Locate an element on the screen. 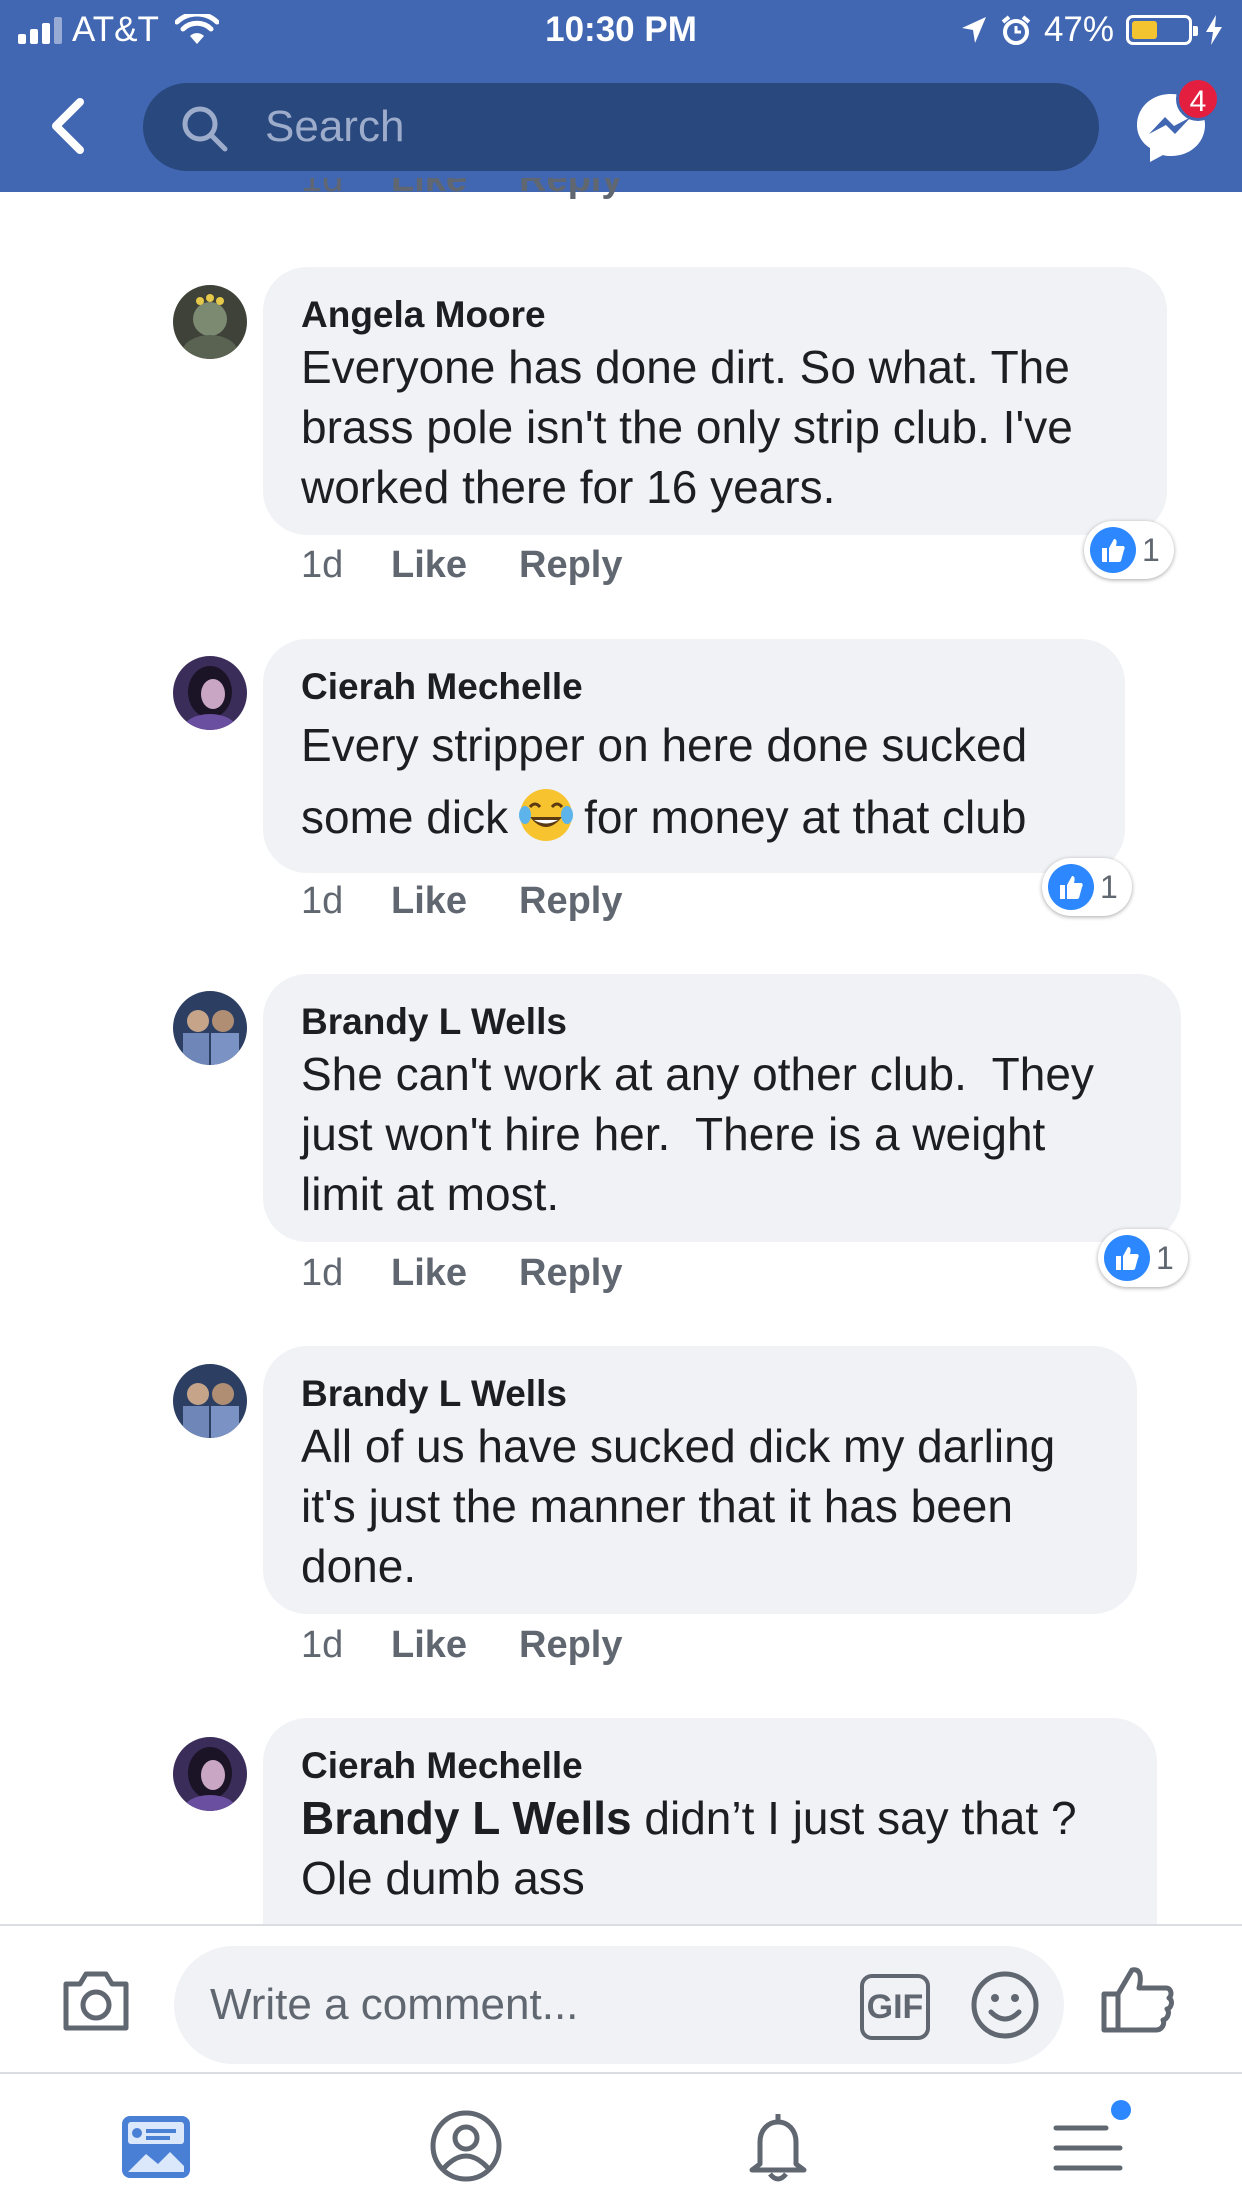 Image resolution: width=1242 pixels, height=2208 pixels. app-header: AT&T 10:30 PM 47% Search 4 is located at coordinates (621, 96).